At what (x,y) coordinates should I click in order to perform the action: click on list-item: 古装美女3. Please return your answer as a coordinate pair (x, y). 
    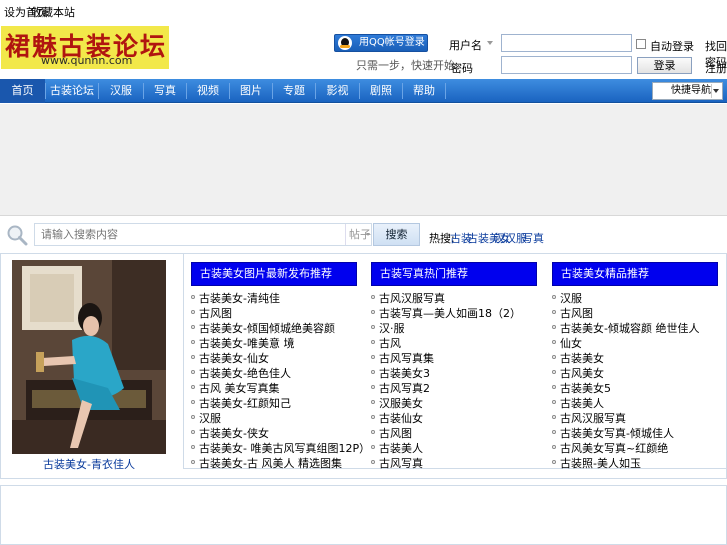
    Looking at the image, I should click on (400, 373).